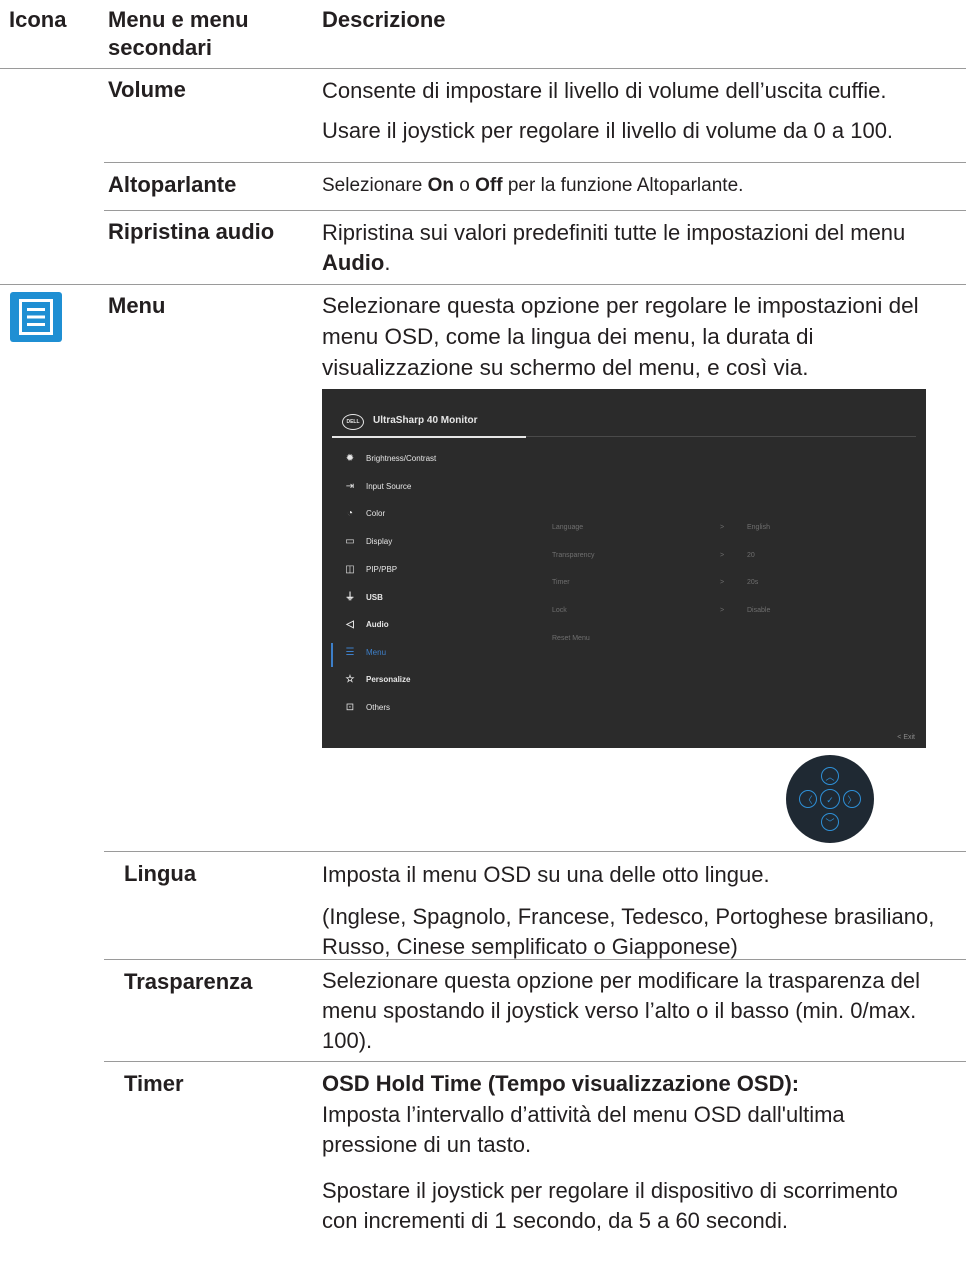 The width and height of the screenshot is (966, 1264). I want to click on osd-item-menu: ☰ Menu, so click(365, 653).